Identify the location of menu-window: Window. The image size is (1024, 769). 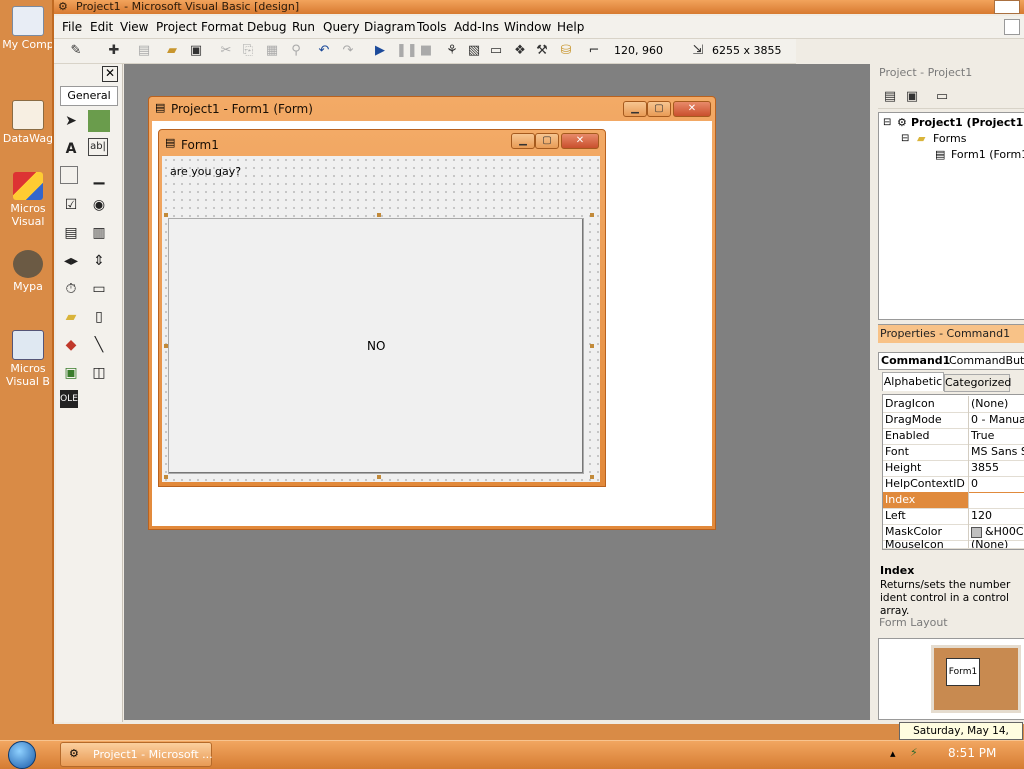
(527, 27).